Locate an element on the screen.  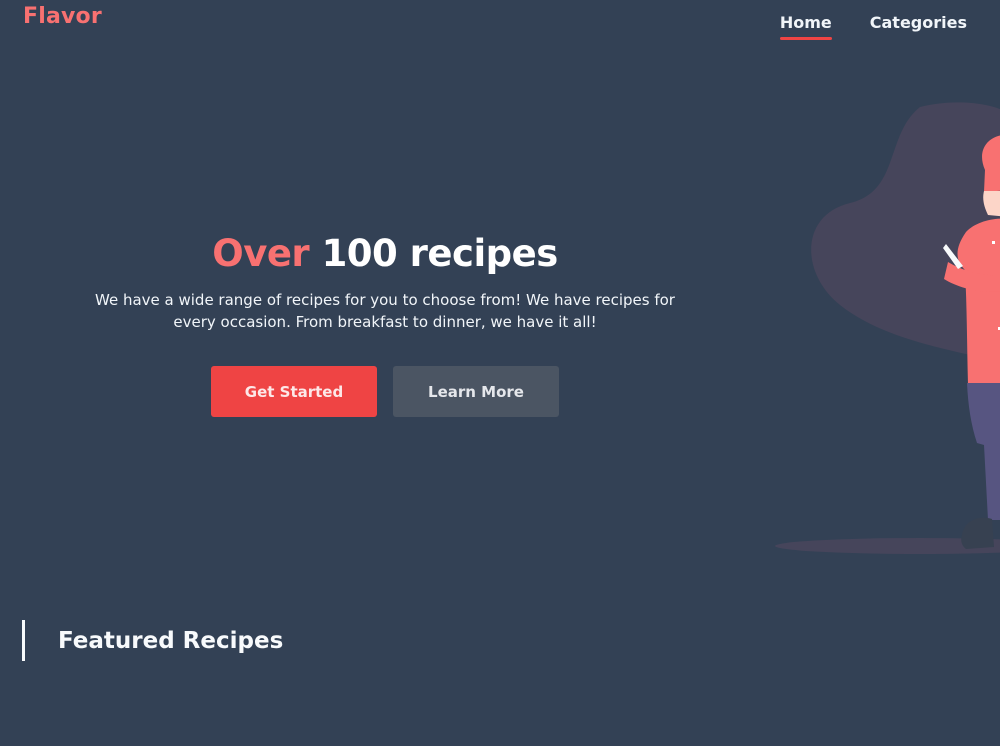
hero-title-accent: Over is located at coordinates (261, 253).